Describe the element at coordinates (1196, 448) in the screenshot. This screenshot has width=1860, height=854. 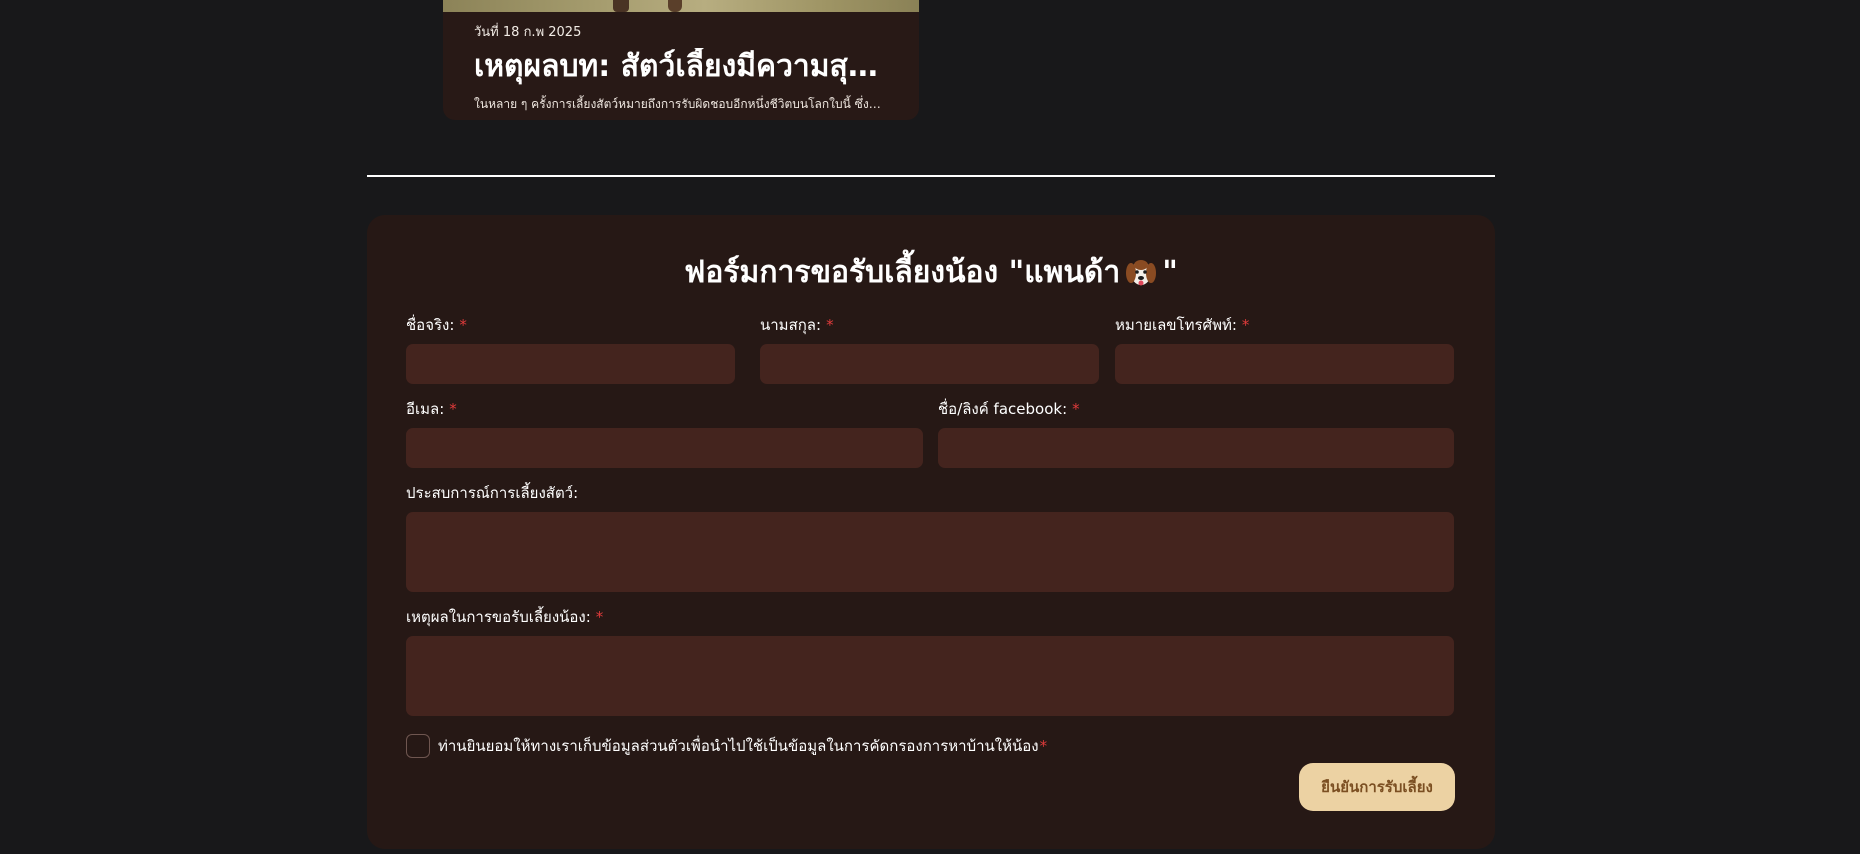
I see `facebook-input` at that location.